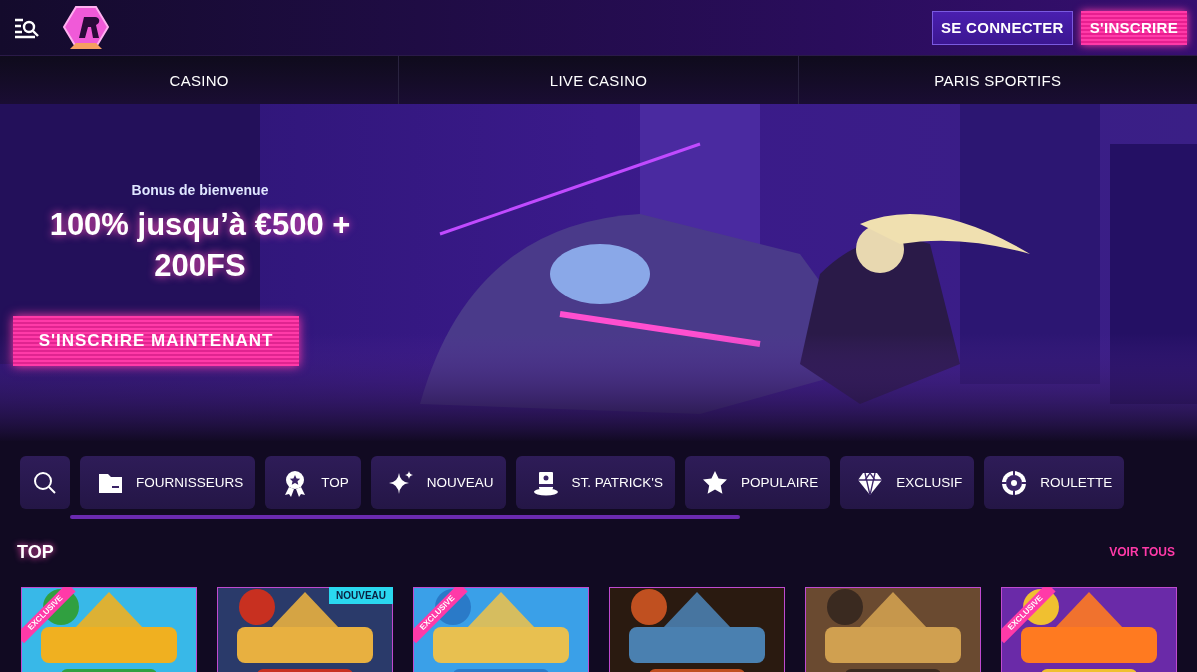 The image size is (1197, 672). What do you see at coordinates (200, 245) in the screenshot?
I see `bonus-headline: 100% jusqu’à €500 + 200FS` at bounding box center [200, 245].